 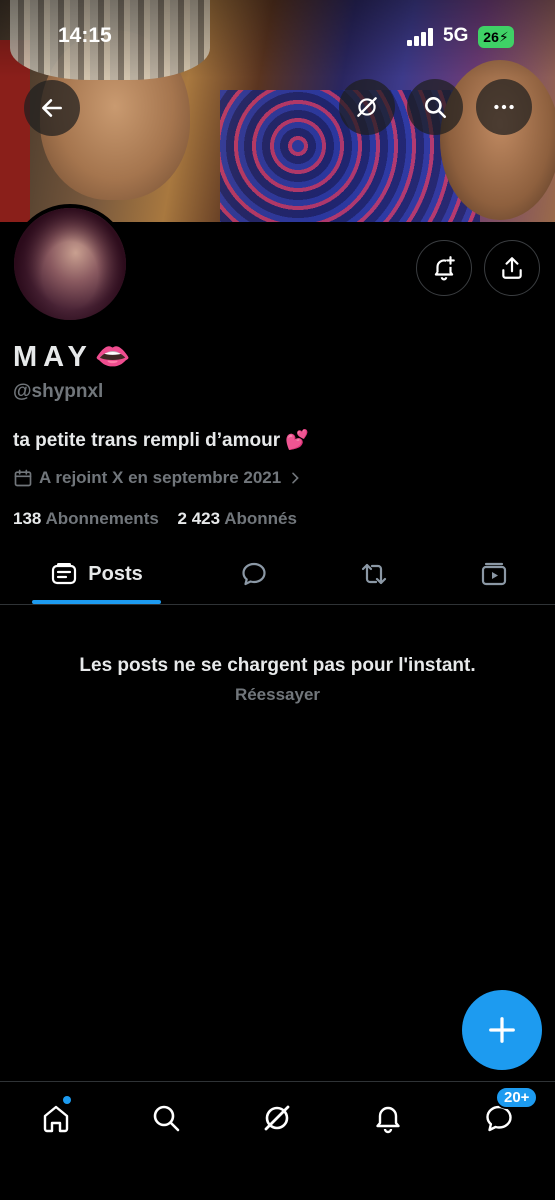 I want to click on avatar, so click(x=70, y=264).